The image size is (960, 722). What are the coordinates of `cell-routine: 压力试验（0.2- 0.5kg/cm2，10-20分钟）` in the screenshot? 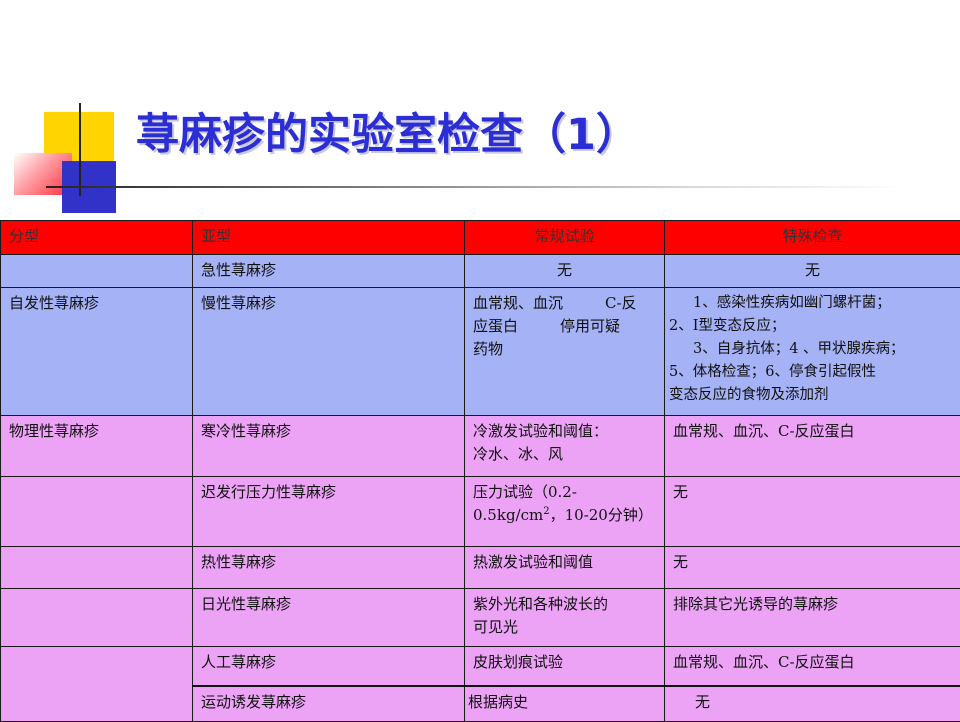 It's located at (565, 512).